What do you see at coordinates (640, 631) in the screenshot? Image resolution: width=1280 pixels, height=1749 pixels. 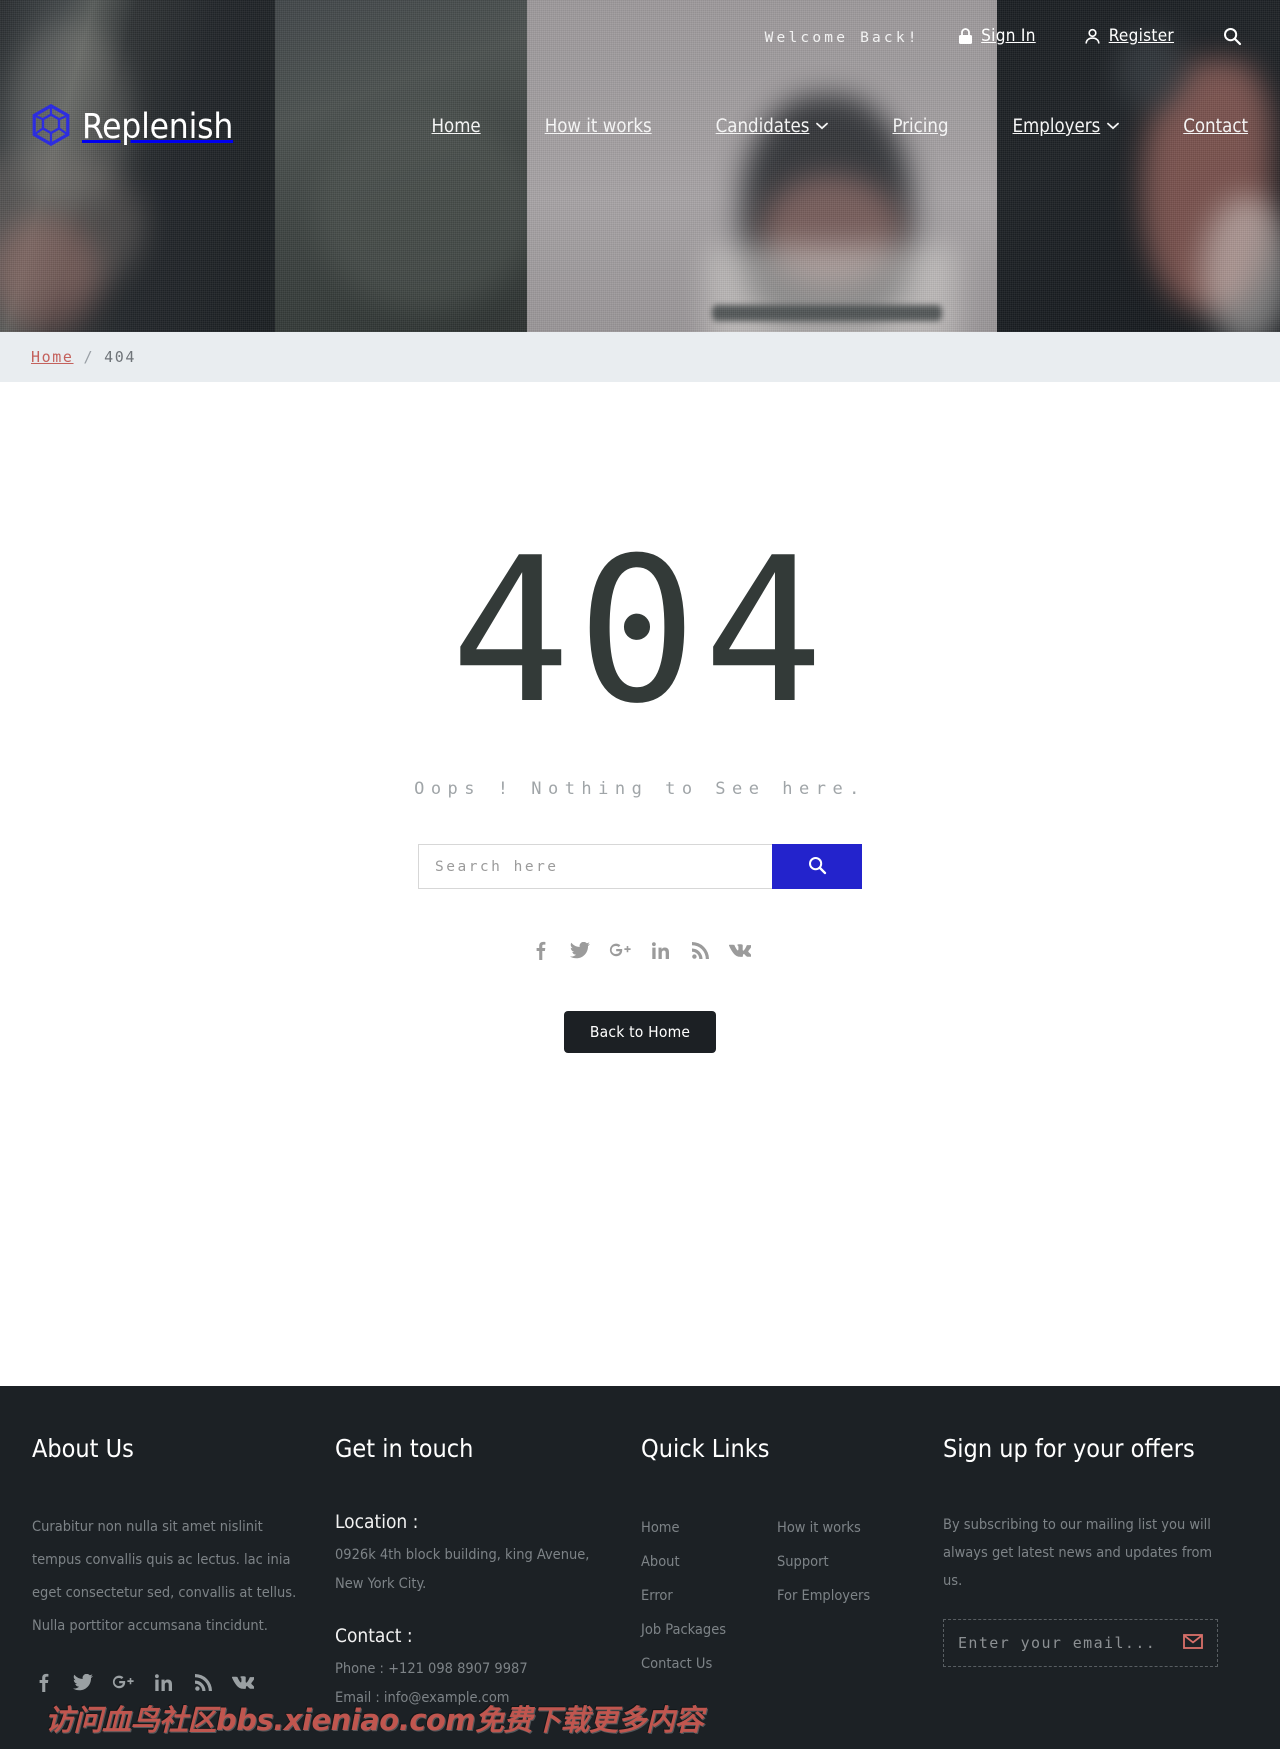 I see `error-code: 404` at bounding box center [640, 631].